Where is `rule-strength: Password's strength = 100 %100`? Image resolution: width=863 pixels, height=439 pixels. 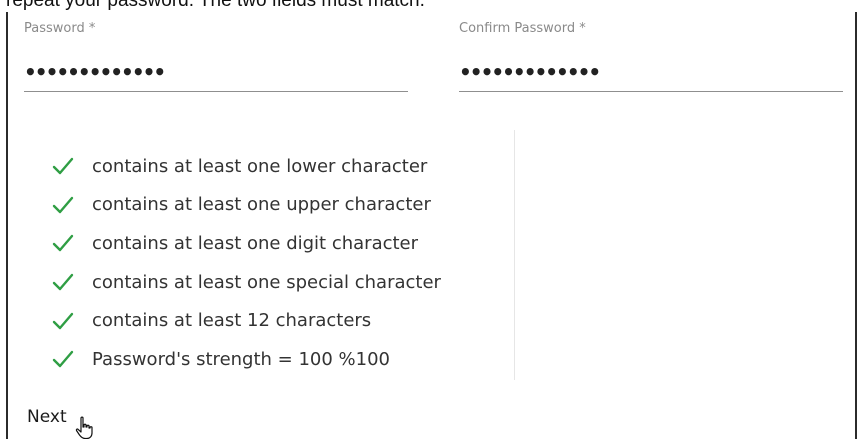
rule-strength: Password's strength = 100 %100 is located at coordinates (246, 359).